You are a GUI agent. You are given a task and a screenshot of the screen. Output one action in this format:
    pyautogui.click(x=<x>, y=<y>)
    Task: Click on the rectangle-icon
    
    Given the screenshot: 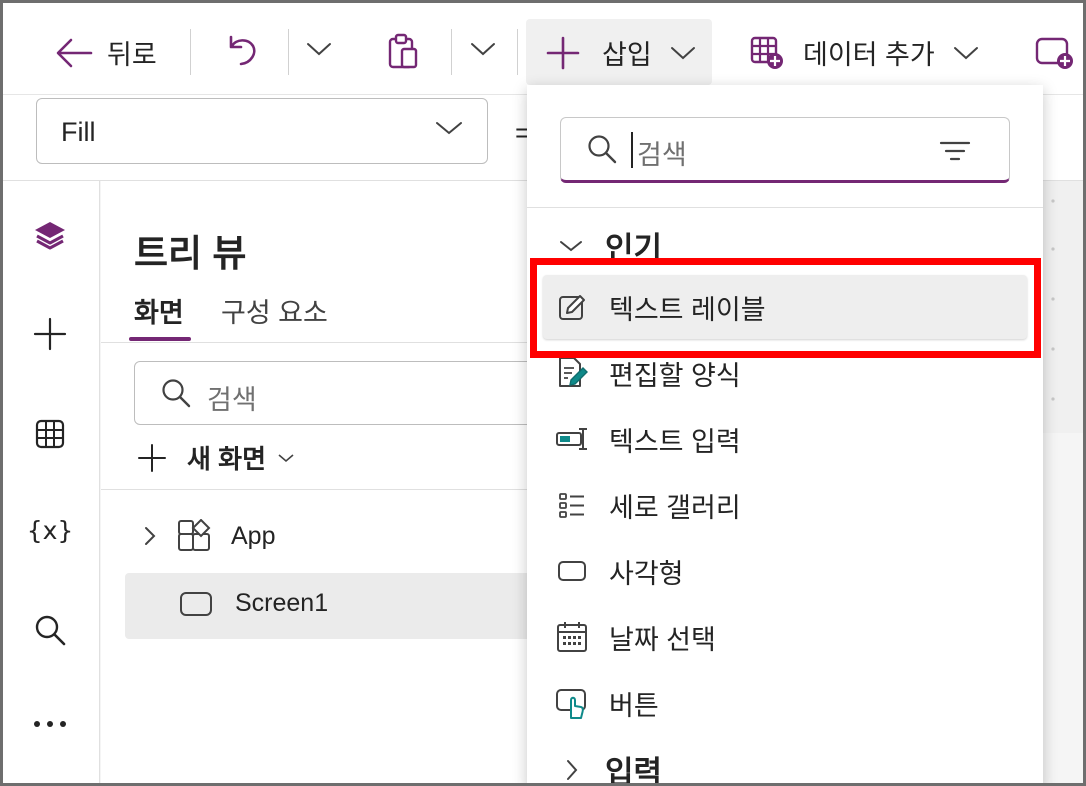 What is the action you would take?
    pyautogui.click(x=572, y=571)
    